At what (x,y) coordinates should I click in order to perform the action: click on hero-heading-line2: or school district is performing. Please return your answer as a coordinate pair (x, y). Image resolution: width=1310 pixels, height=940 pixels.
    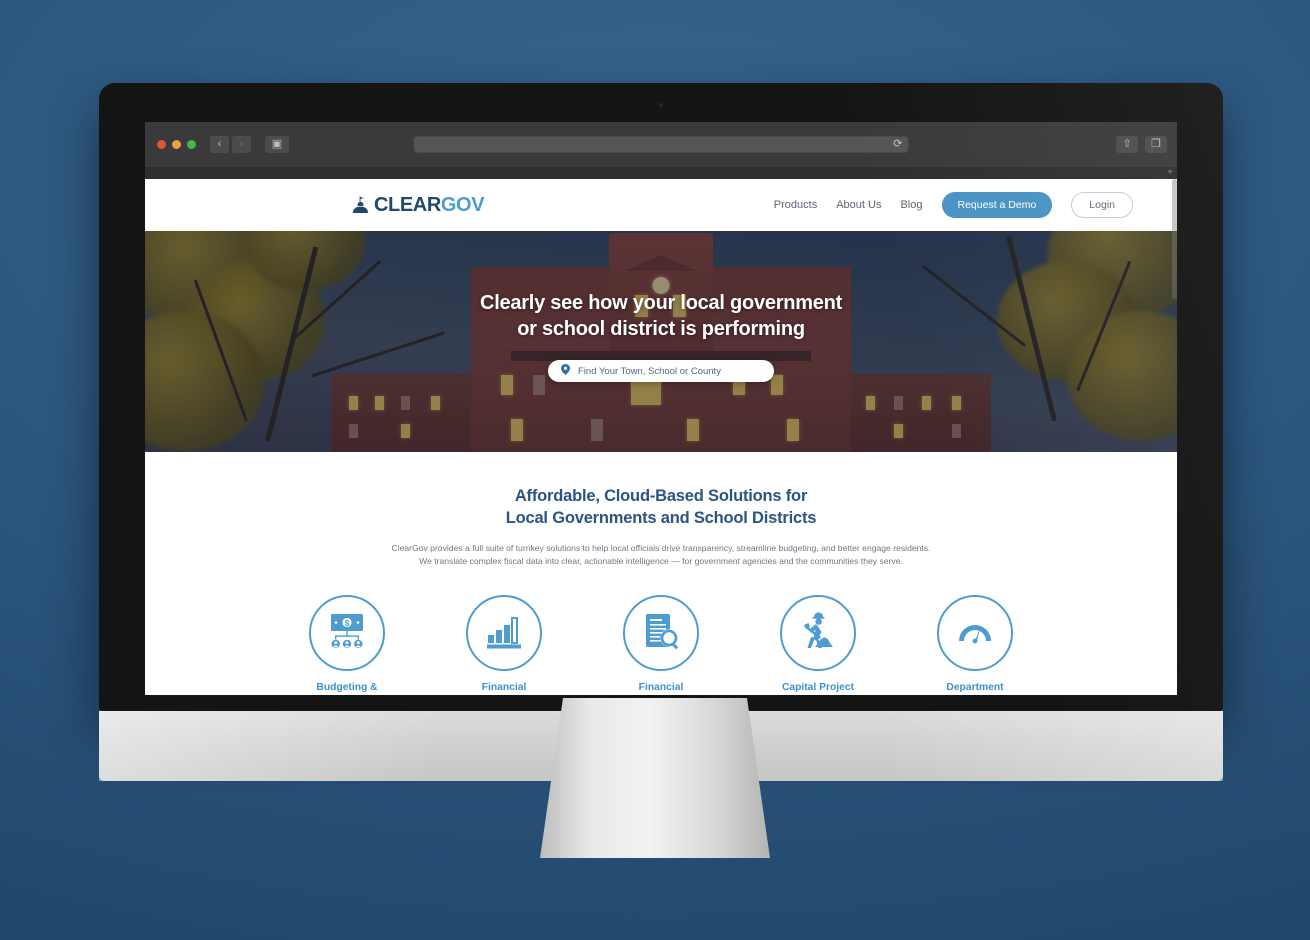
    Looking at the image, I should click on (661, 328).